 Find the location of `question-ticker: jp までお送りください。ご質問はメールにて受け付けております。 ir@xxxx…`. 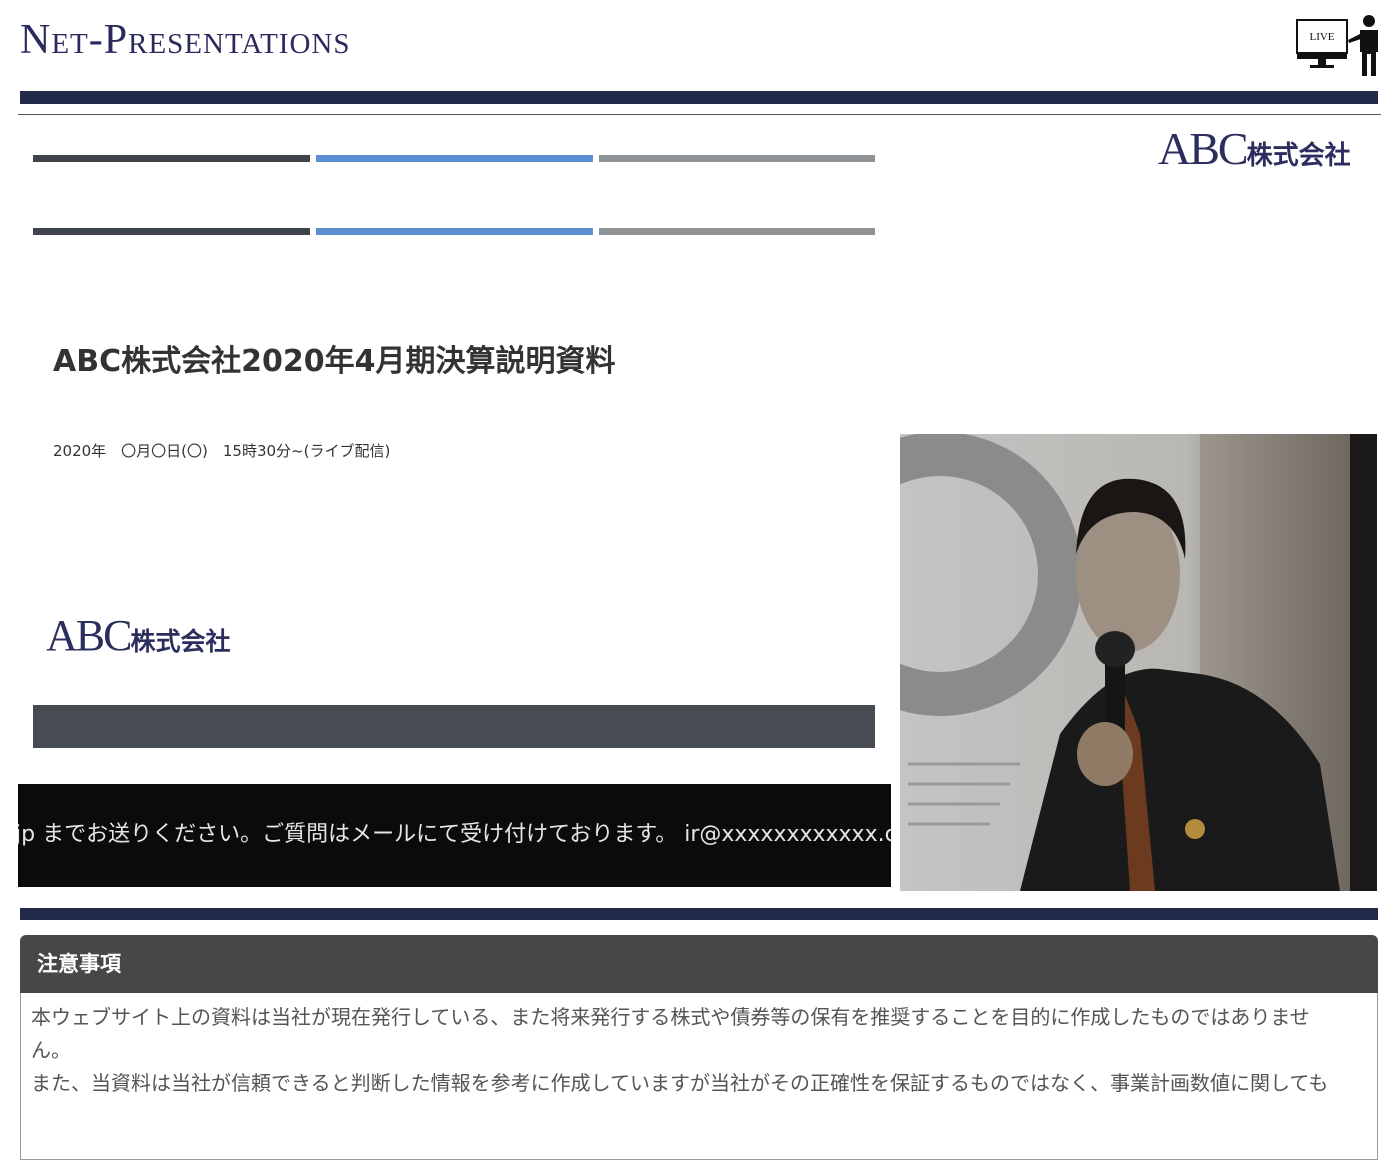

question-ticker: jp までお送りください。ご質問はメールにて受け付けております。 ir@xxxx… is located at coordinates (454, 835).